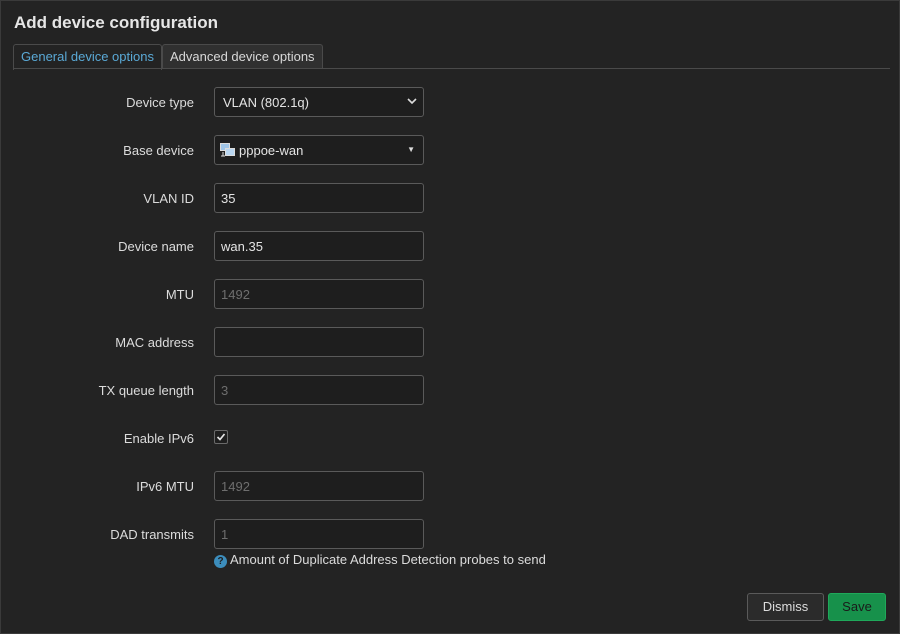 This screenshot has width=900, height=634. I want to click on save-button: Save, so click(857, 607).